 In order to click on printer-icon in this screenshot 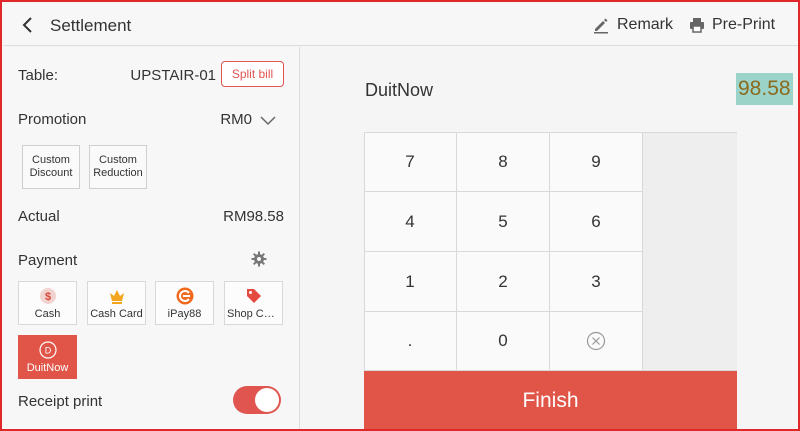, I will do `click(697, 25)`.